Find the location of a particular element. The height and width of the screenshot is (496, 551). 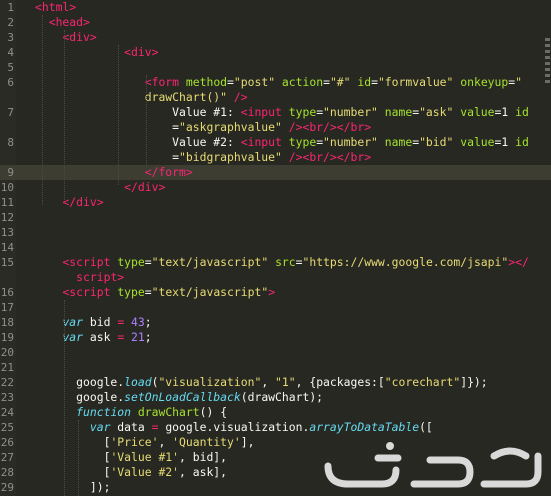

code-text: </div> is located at coordinates (69, 202).